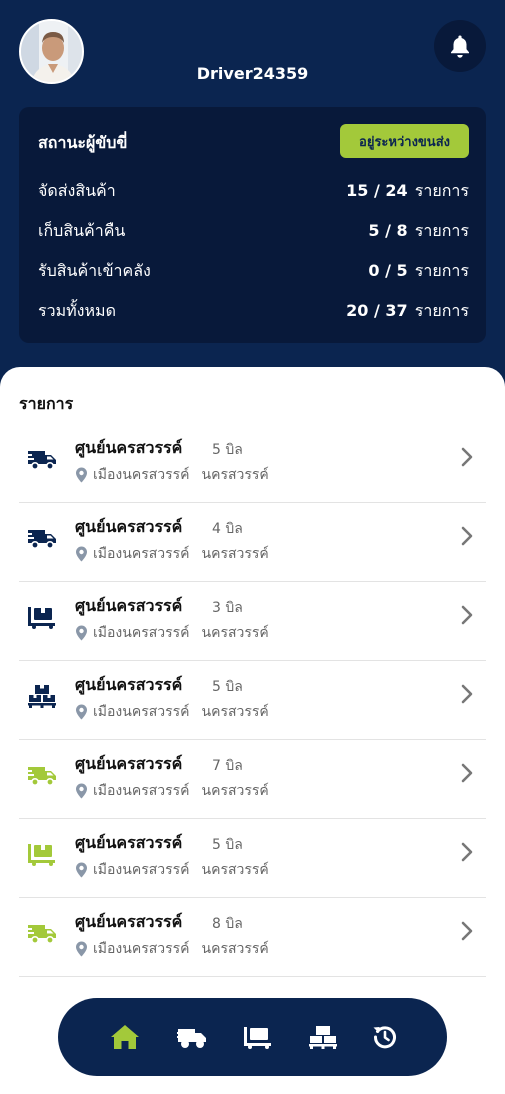  Describe the element at coordinates (77, 190) in the screenshot. I see `stat-label: จัดส่งสินค้า` at that location.